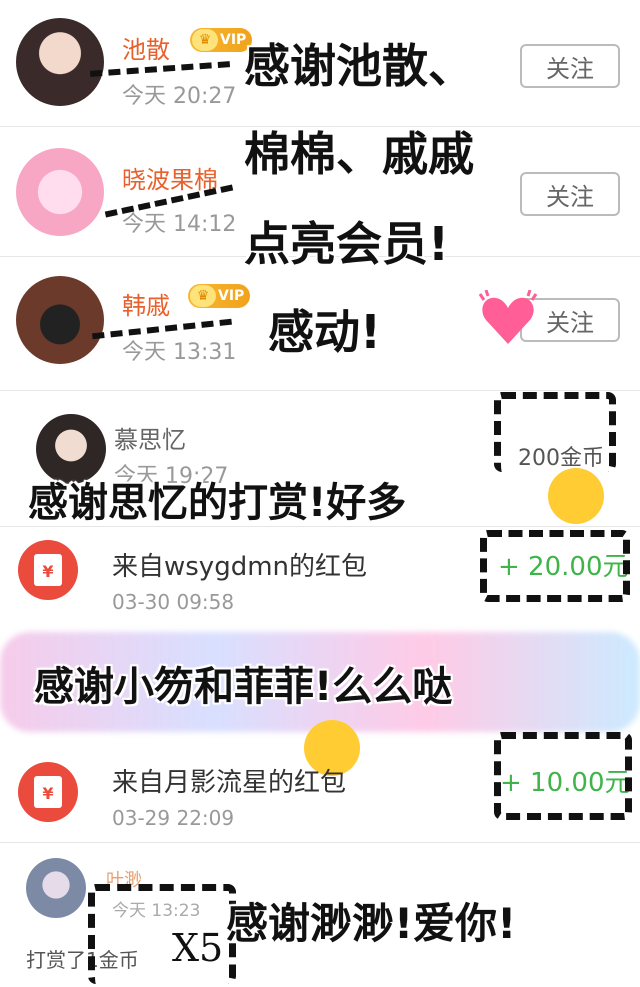  Describe the element at coordinates (359, 66) in the screenshot. I see `caption: 感谢池散、` at that location.